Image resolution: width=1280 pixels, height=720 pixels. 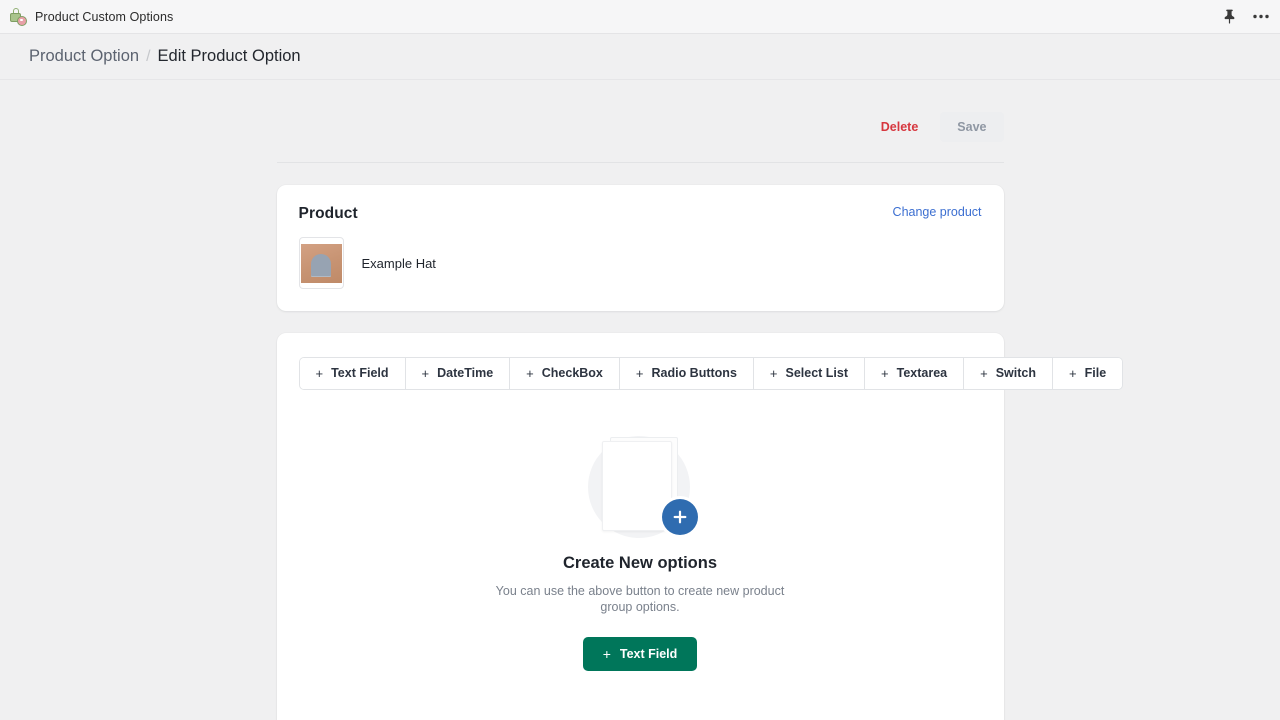 I want to click on add-datetime-button: + DateTime, so click(x=458, y=373).